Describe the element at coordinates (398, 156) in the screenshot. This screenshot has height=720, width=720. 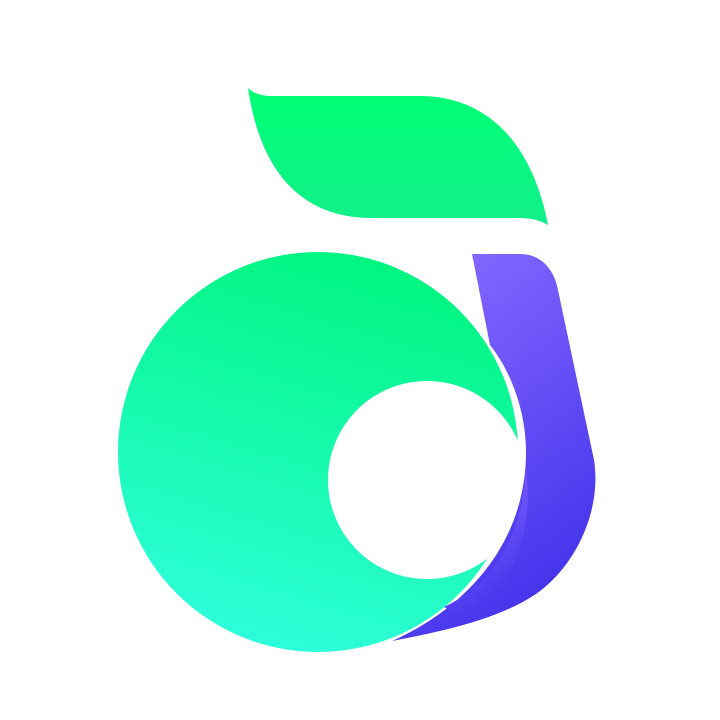
I see `leaf-shape` at that location.